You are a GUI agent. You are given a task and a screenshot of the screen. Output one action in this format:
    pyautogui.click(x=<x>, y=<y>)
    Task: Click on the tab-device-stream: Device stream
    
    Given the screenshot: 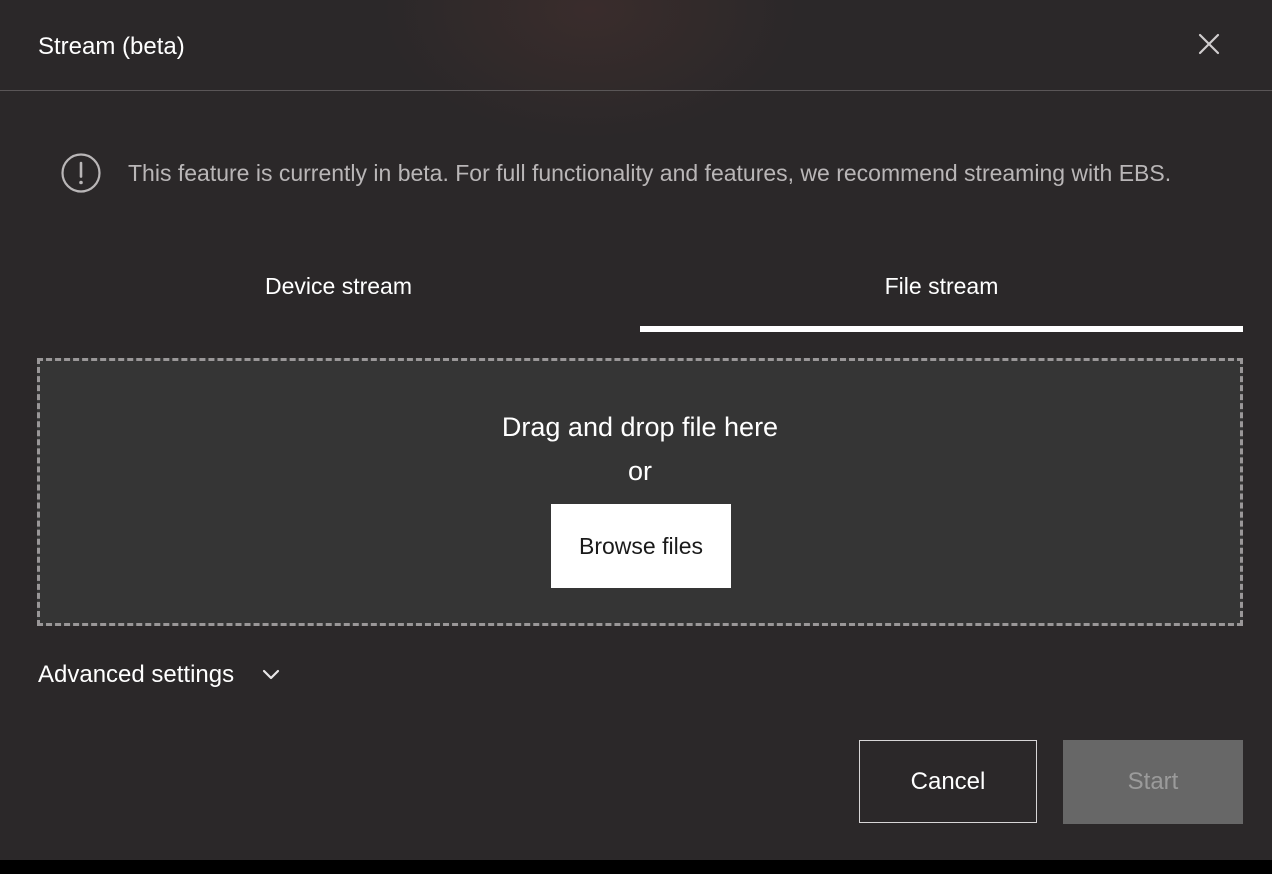 What is the action you would take?
    pyautogui.click(x=338, y=295)
    